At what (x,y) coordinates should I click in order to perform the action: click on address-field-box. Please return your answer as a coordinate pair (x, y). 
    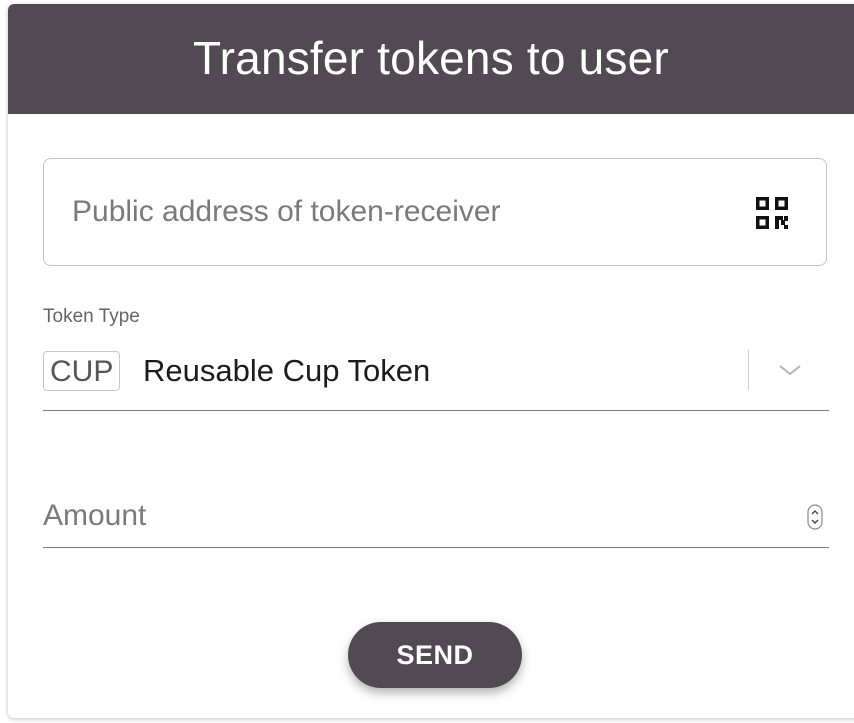
    Looking at the image, I should click on (435, 212).